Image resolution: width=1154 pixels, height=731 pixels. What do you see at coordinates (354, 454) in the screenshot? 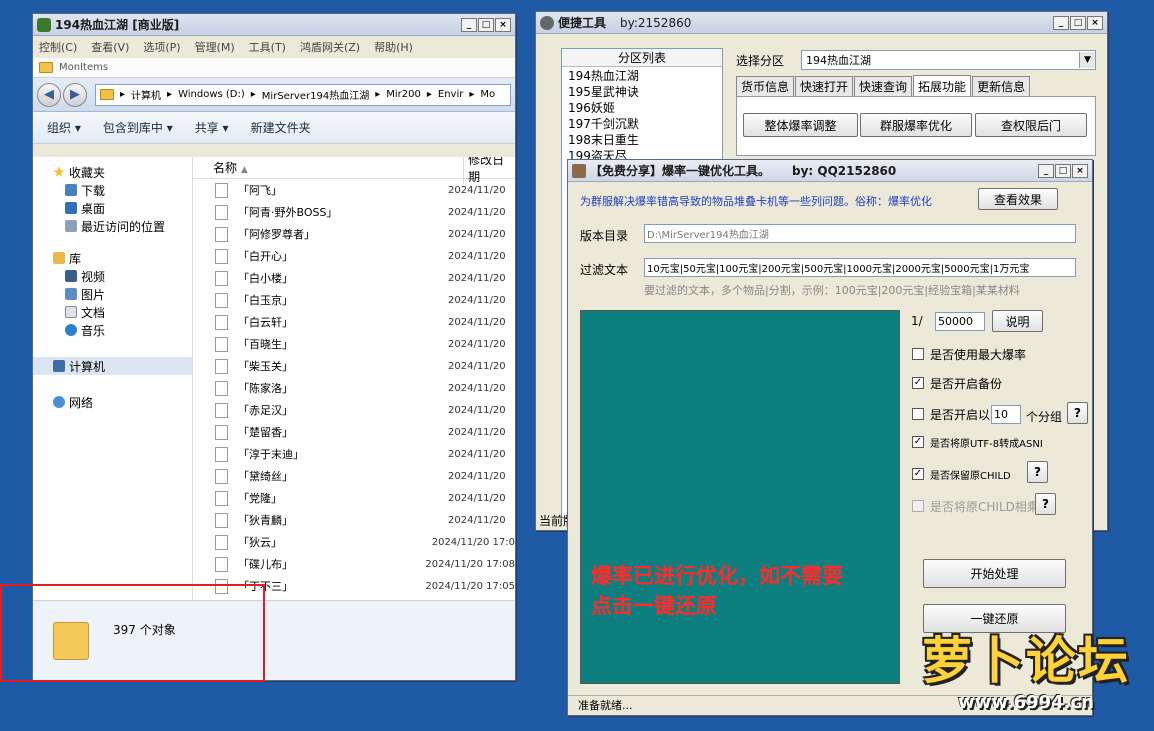
I see `file-row: 「淳于末迪」 2024/11/20` at bounding box center [354, 454].